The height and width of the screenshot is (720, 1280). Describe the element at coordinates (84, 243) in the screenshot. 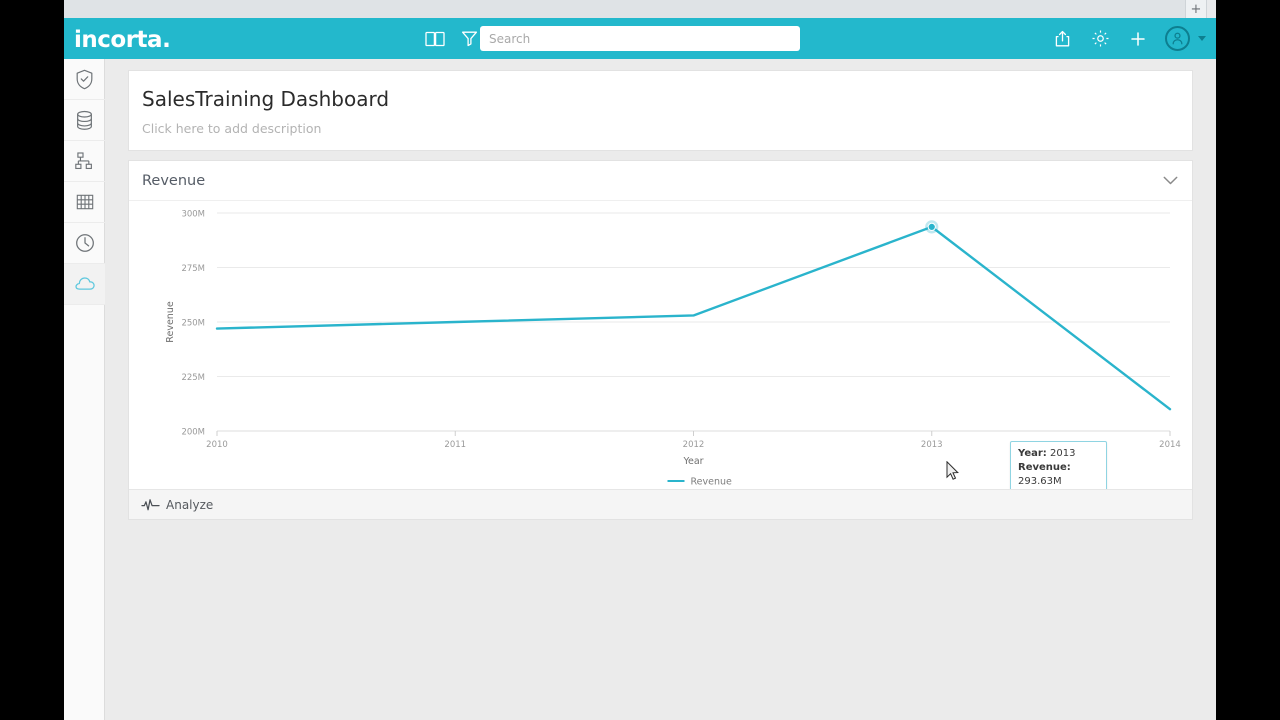

I see `sidebar-item-scheduler` at that location.